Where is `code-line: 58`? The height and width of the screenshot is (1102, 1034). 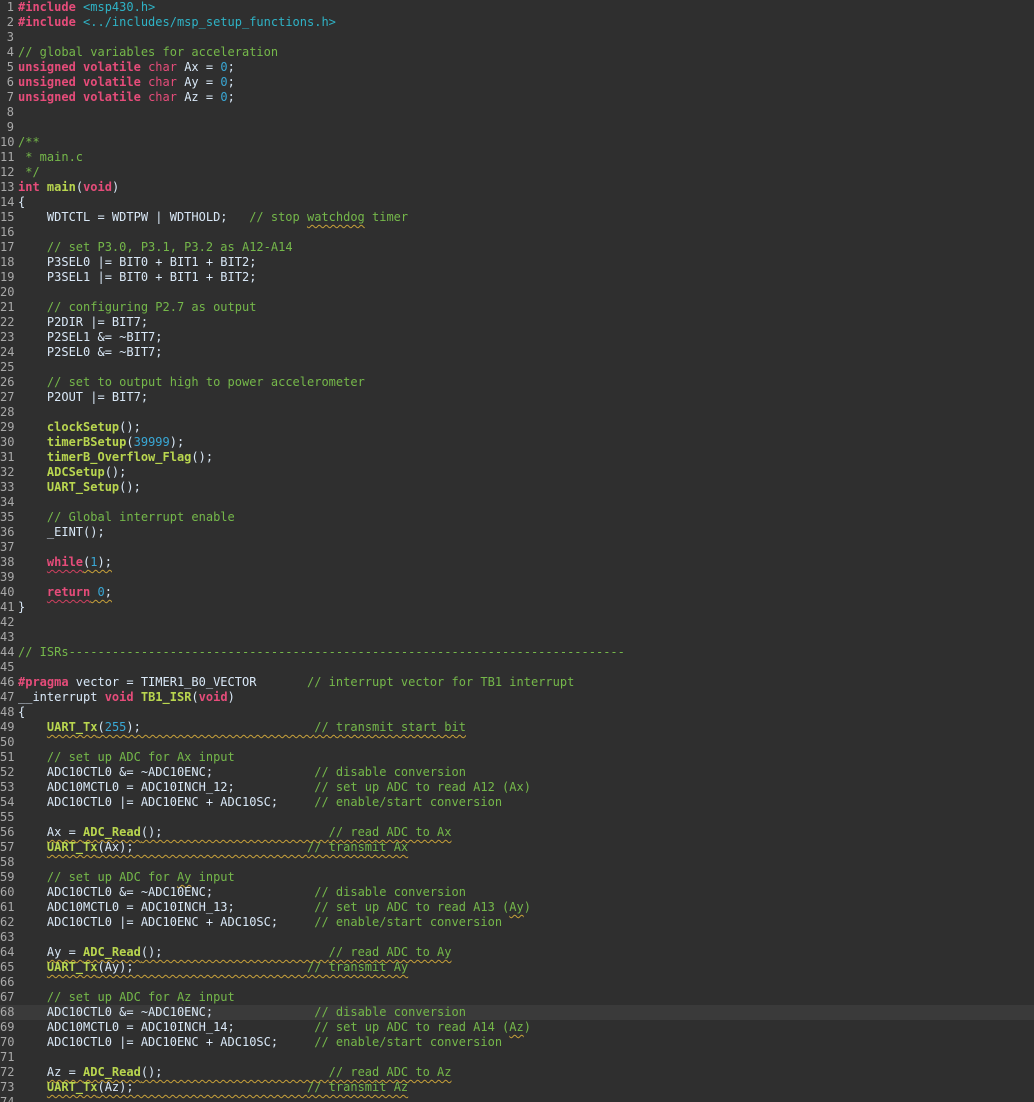
code-line: 58 is located at coordinates (517, 862).